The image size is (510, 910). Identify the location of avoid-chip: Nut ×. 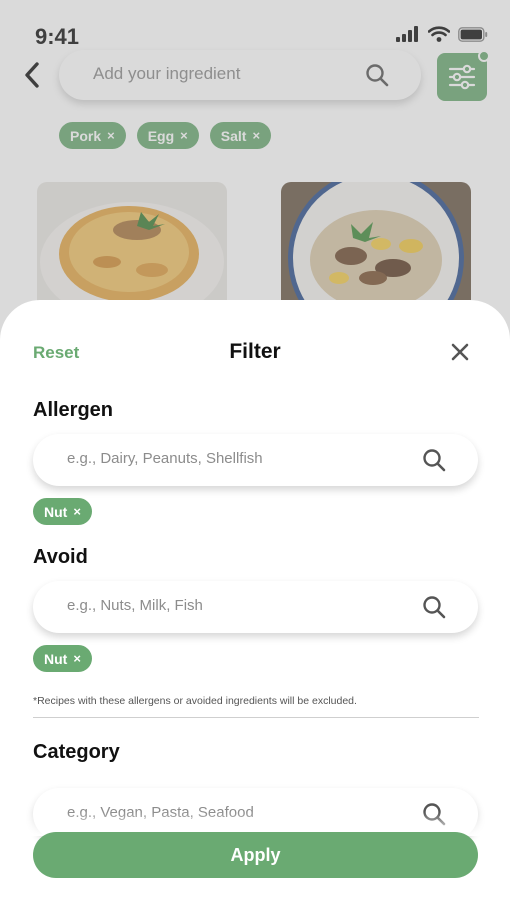
(62, 658).